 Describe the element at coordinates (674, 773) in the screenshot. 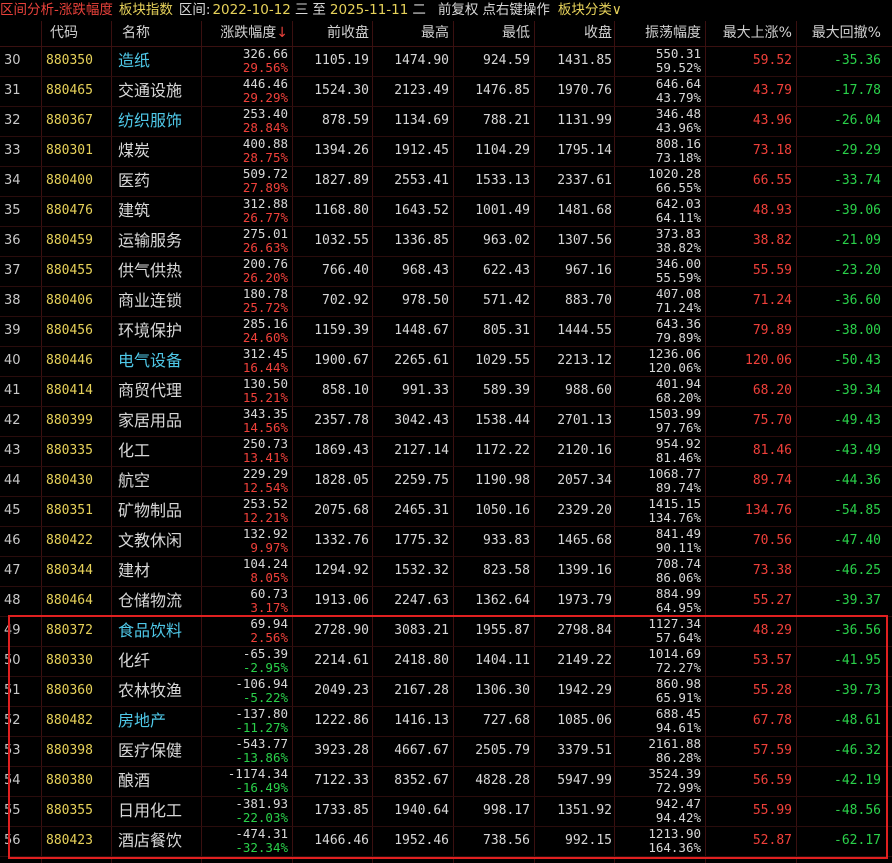

I see `amplitude-value: 3524.39` at that location.